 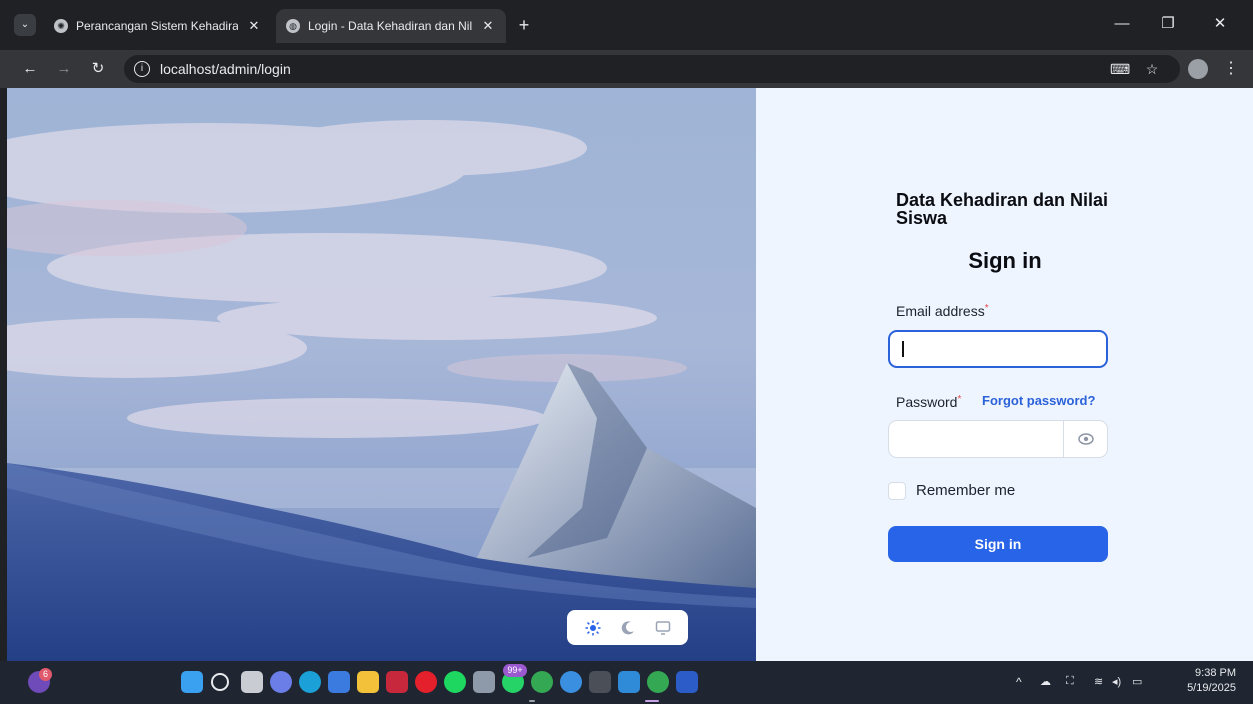 I want to click on text-caret, so click(x=903, y=349).